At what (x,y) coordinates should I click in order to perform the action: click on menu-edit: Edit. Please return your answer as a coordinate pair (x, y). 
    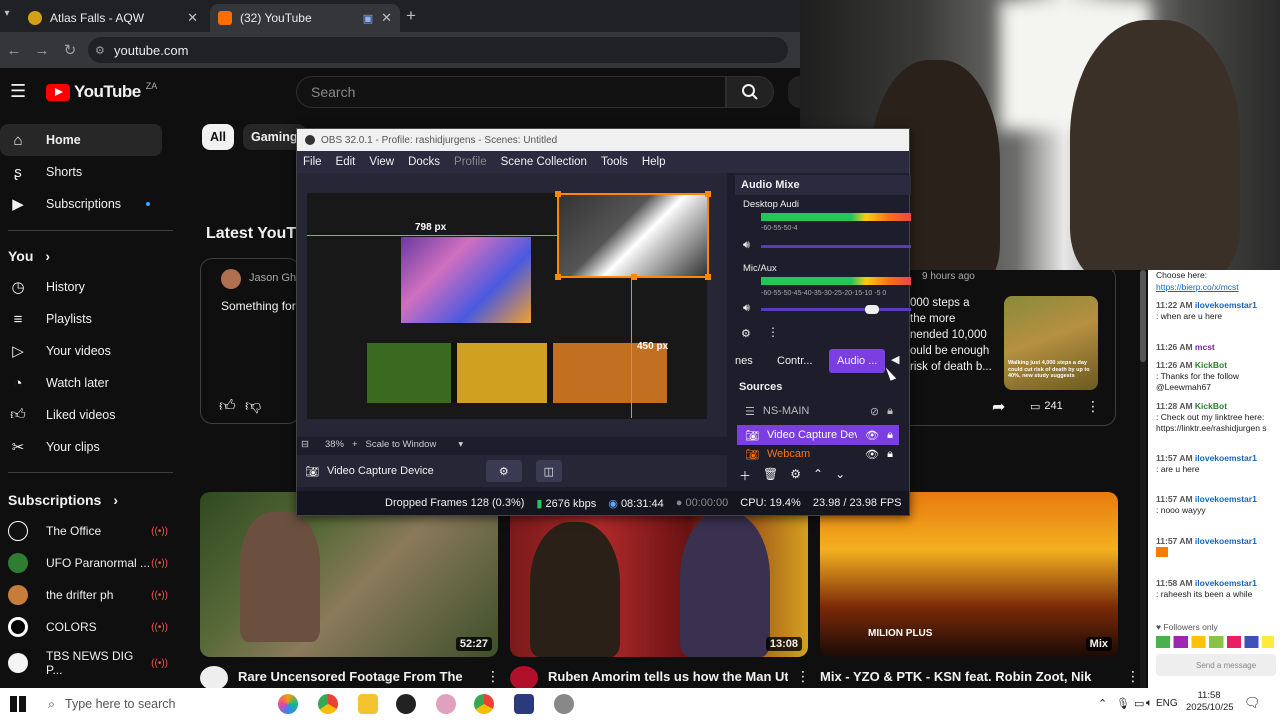
    Looking at the image, I should click on (346, 162).